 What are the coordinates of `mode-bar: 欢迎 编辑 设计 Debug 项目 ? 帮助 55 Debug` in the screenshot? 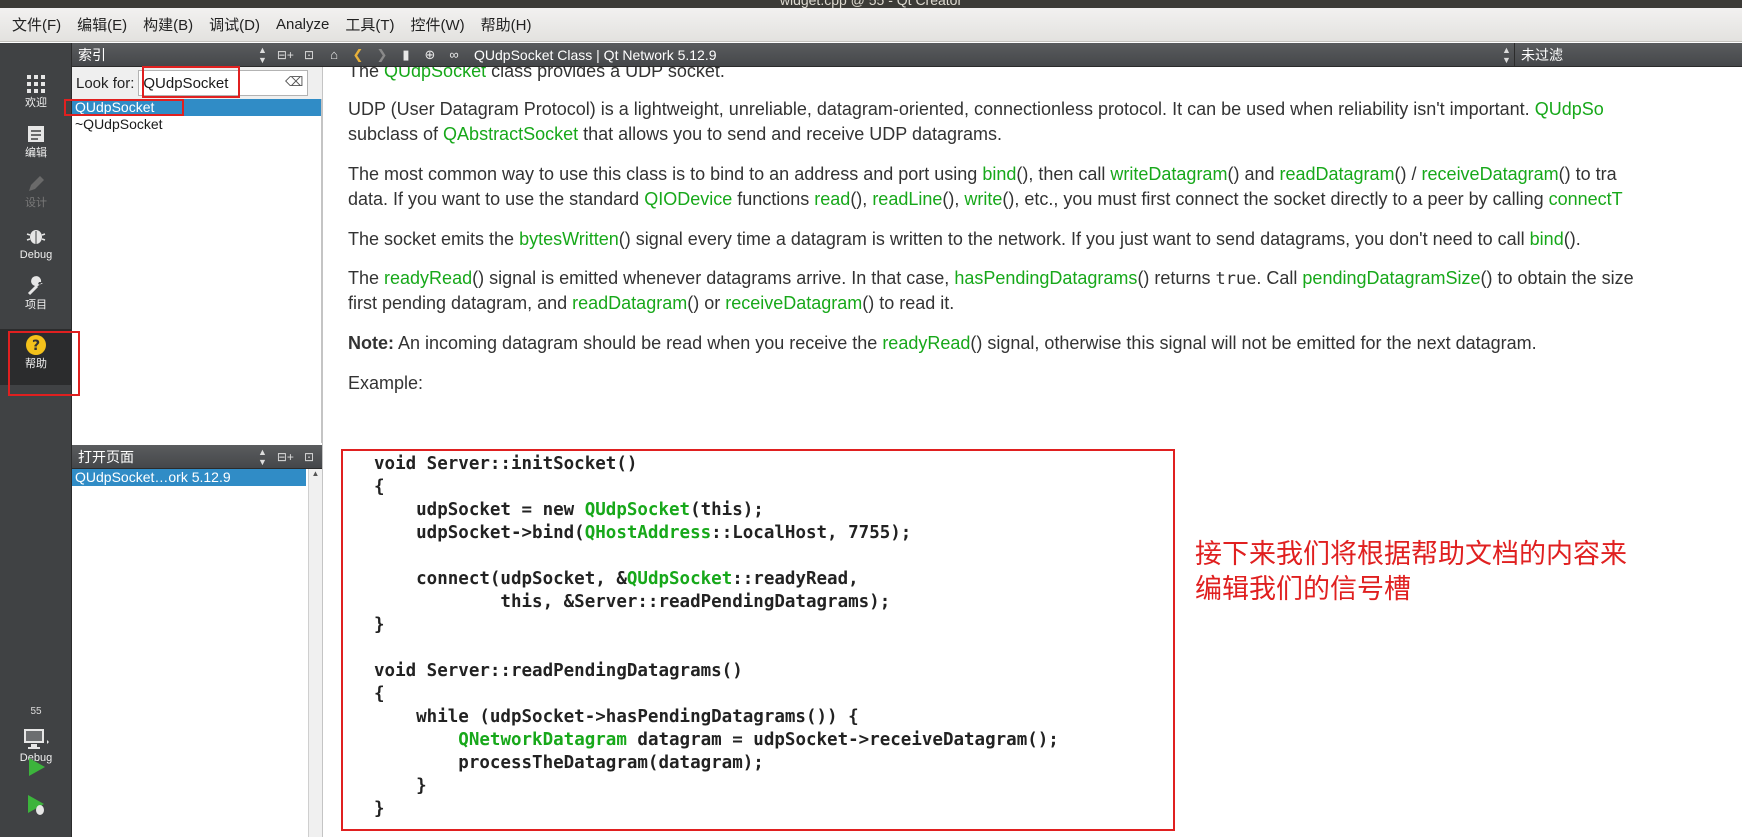 It's located at (36, 440).